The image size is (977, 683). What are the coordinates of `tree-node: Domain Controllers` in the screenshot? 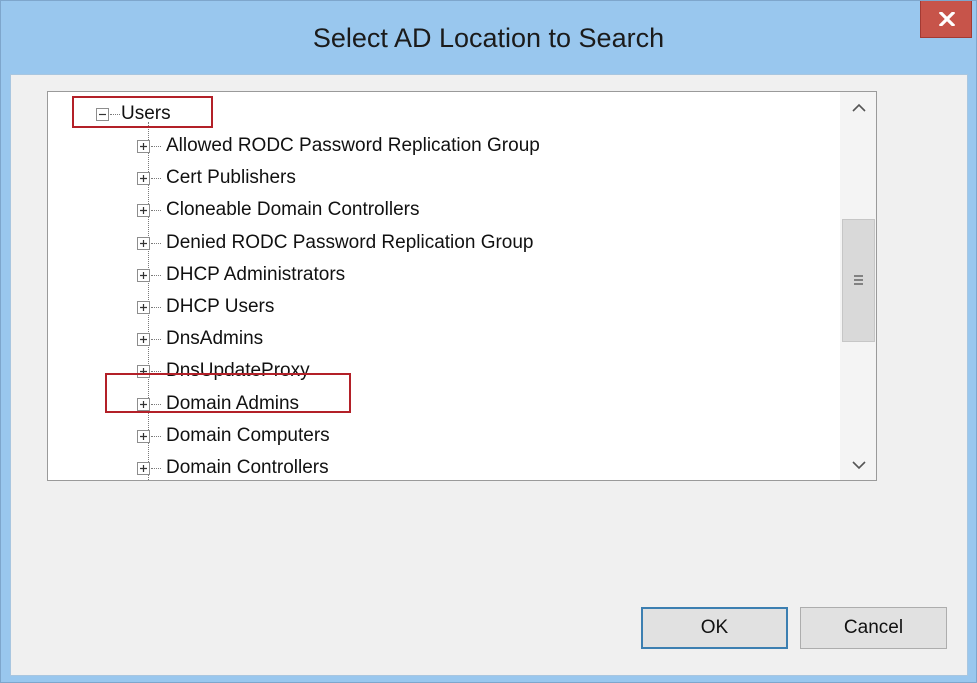 It's located at (398, 468).